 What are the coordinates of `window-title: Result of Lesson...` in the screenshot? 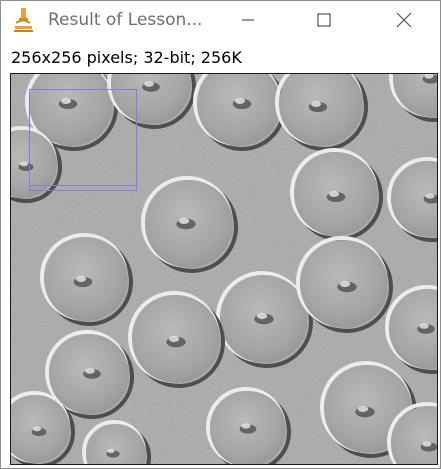 It's located at (125, 20).